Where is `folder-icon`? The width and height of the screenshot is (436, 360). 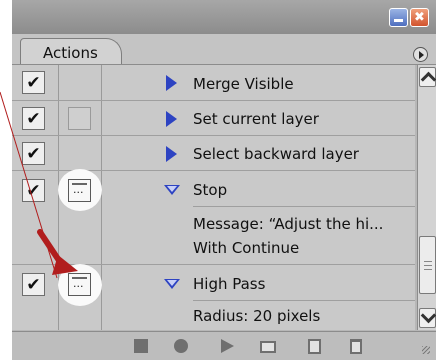
folder-icon is located at coordinates (268, 347).